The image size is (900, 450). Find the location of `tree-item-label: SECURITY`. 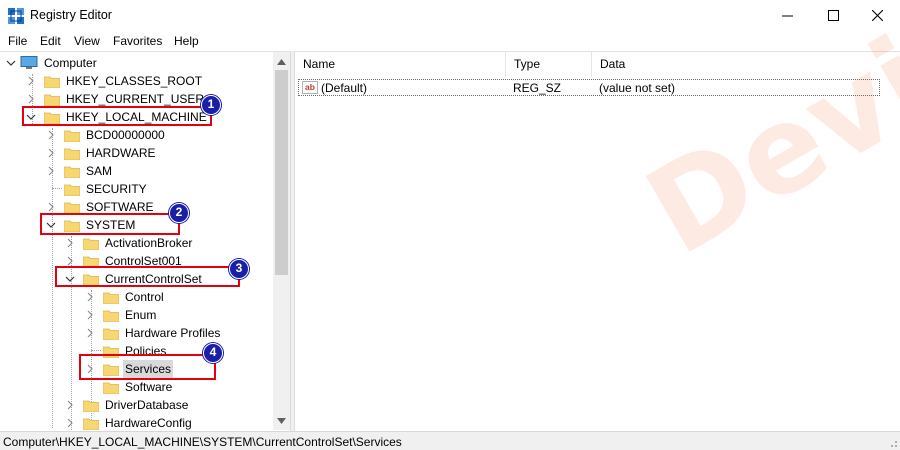

tree-item-label: SECURITY is located at coordinates (116, 189).